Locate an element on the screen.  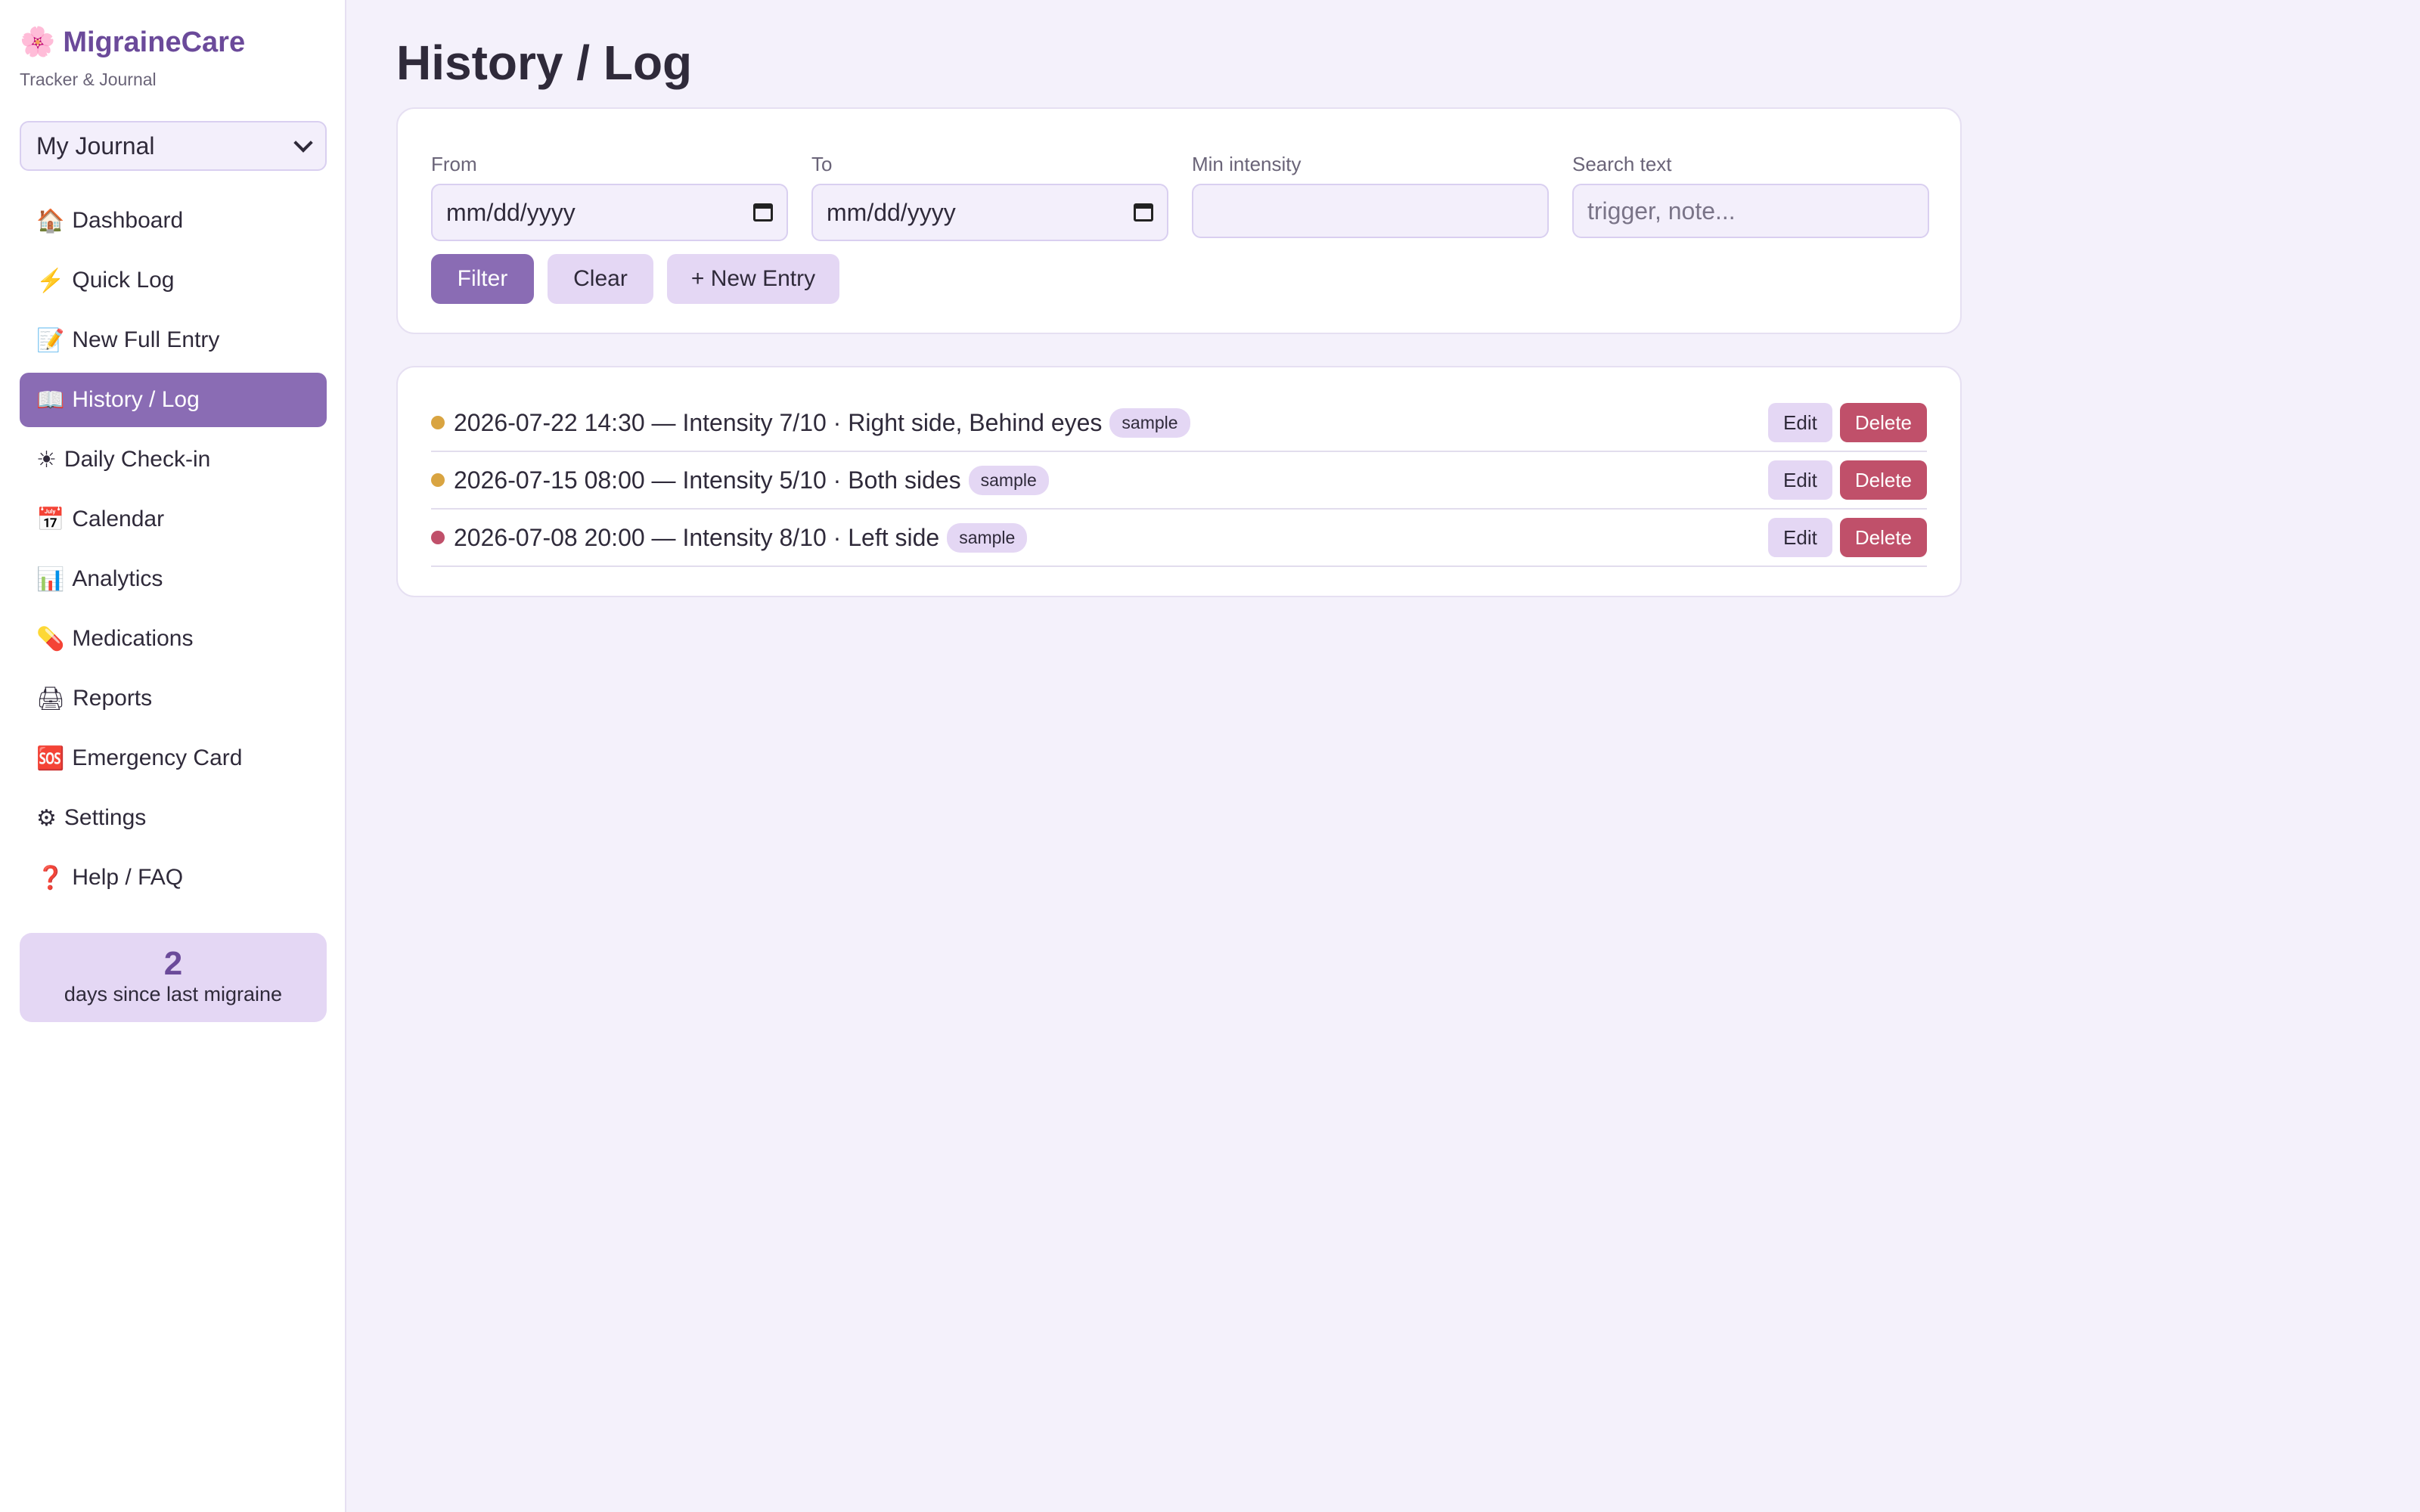
printer-icon: 🖨 is located at coordinates (51, 698).